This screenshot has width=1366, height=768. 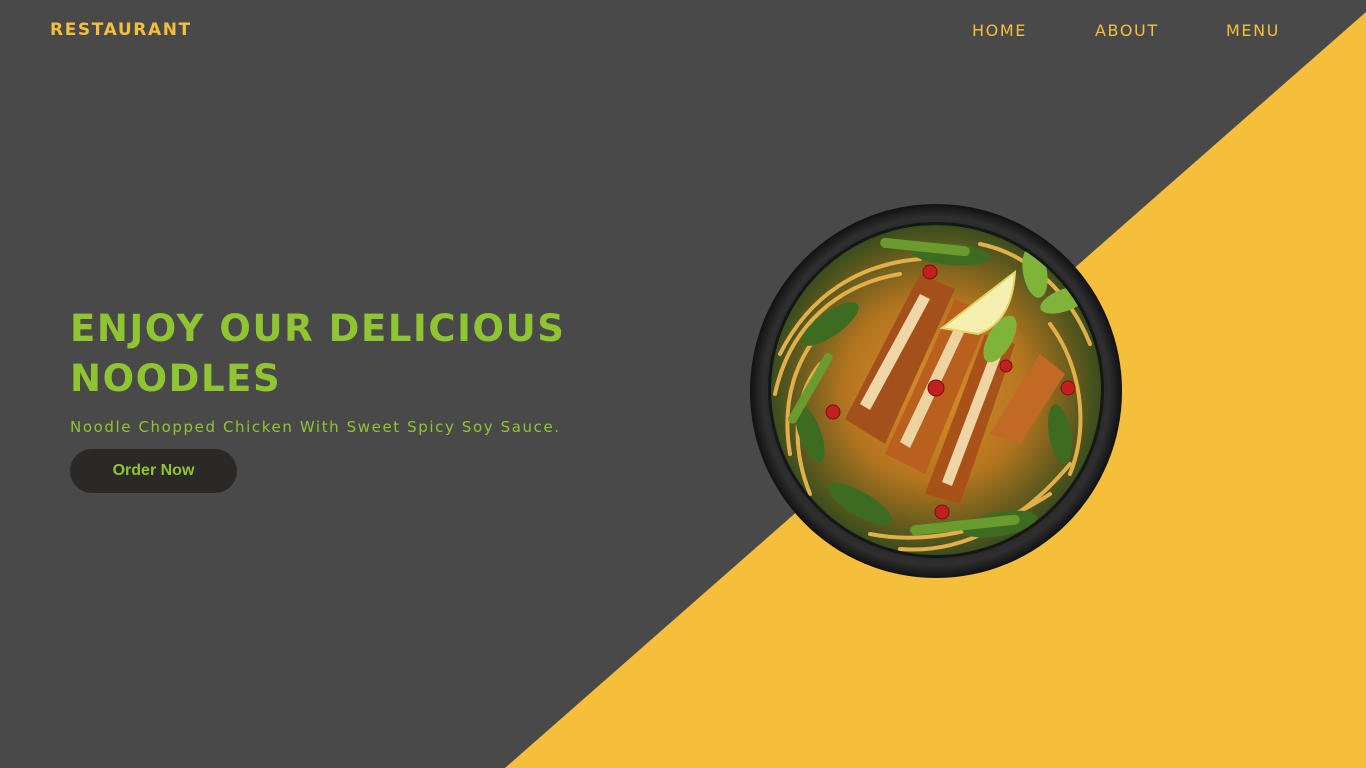 What do you see at coordinates (1127, 30) in the screenshot?
I see `nav-about-link: ABOUT` at bounding box center [1127, 30].